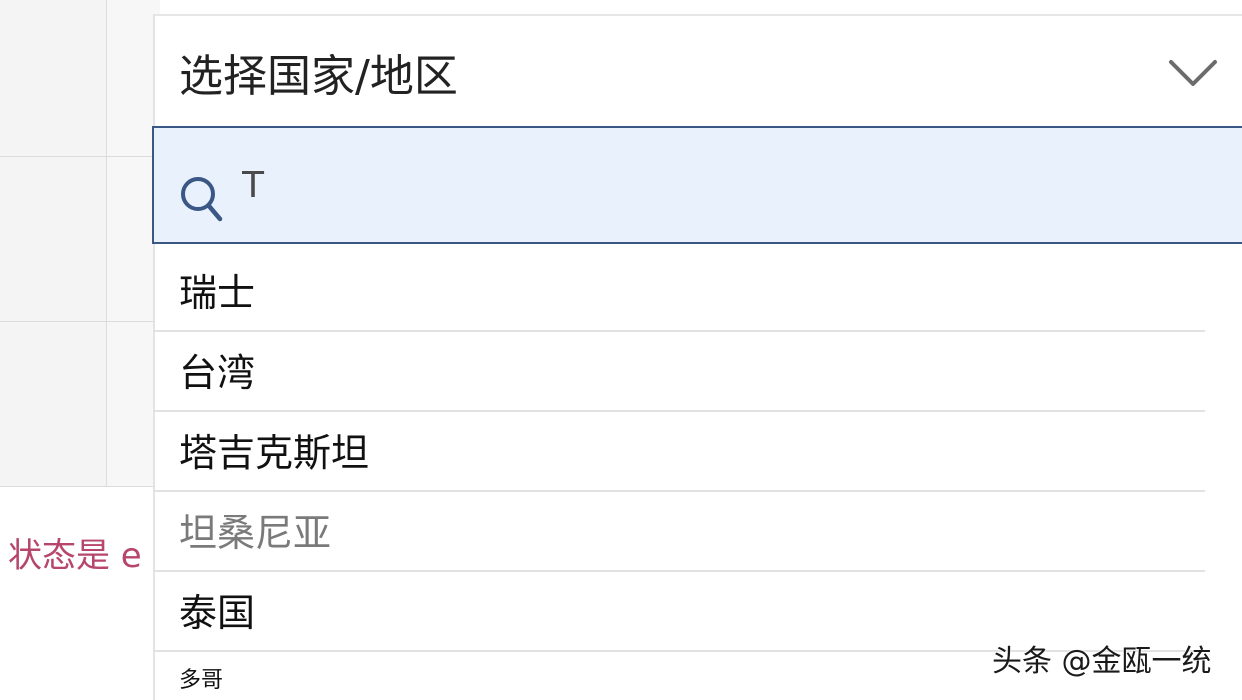  Describe the element at coordinates (201, 680) in the screenshot. I see `option-label: 多哥` at that location.